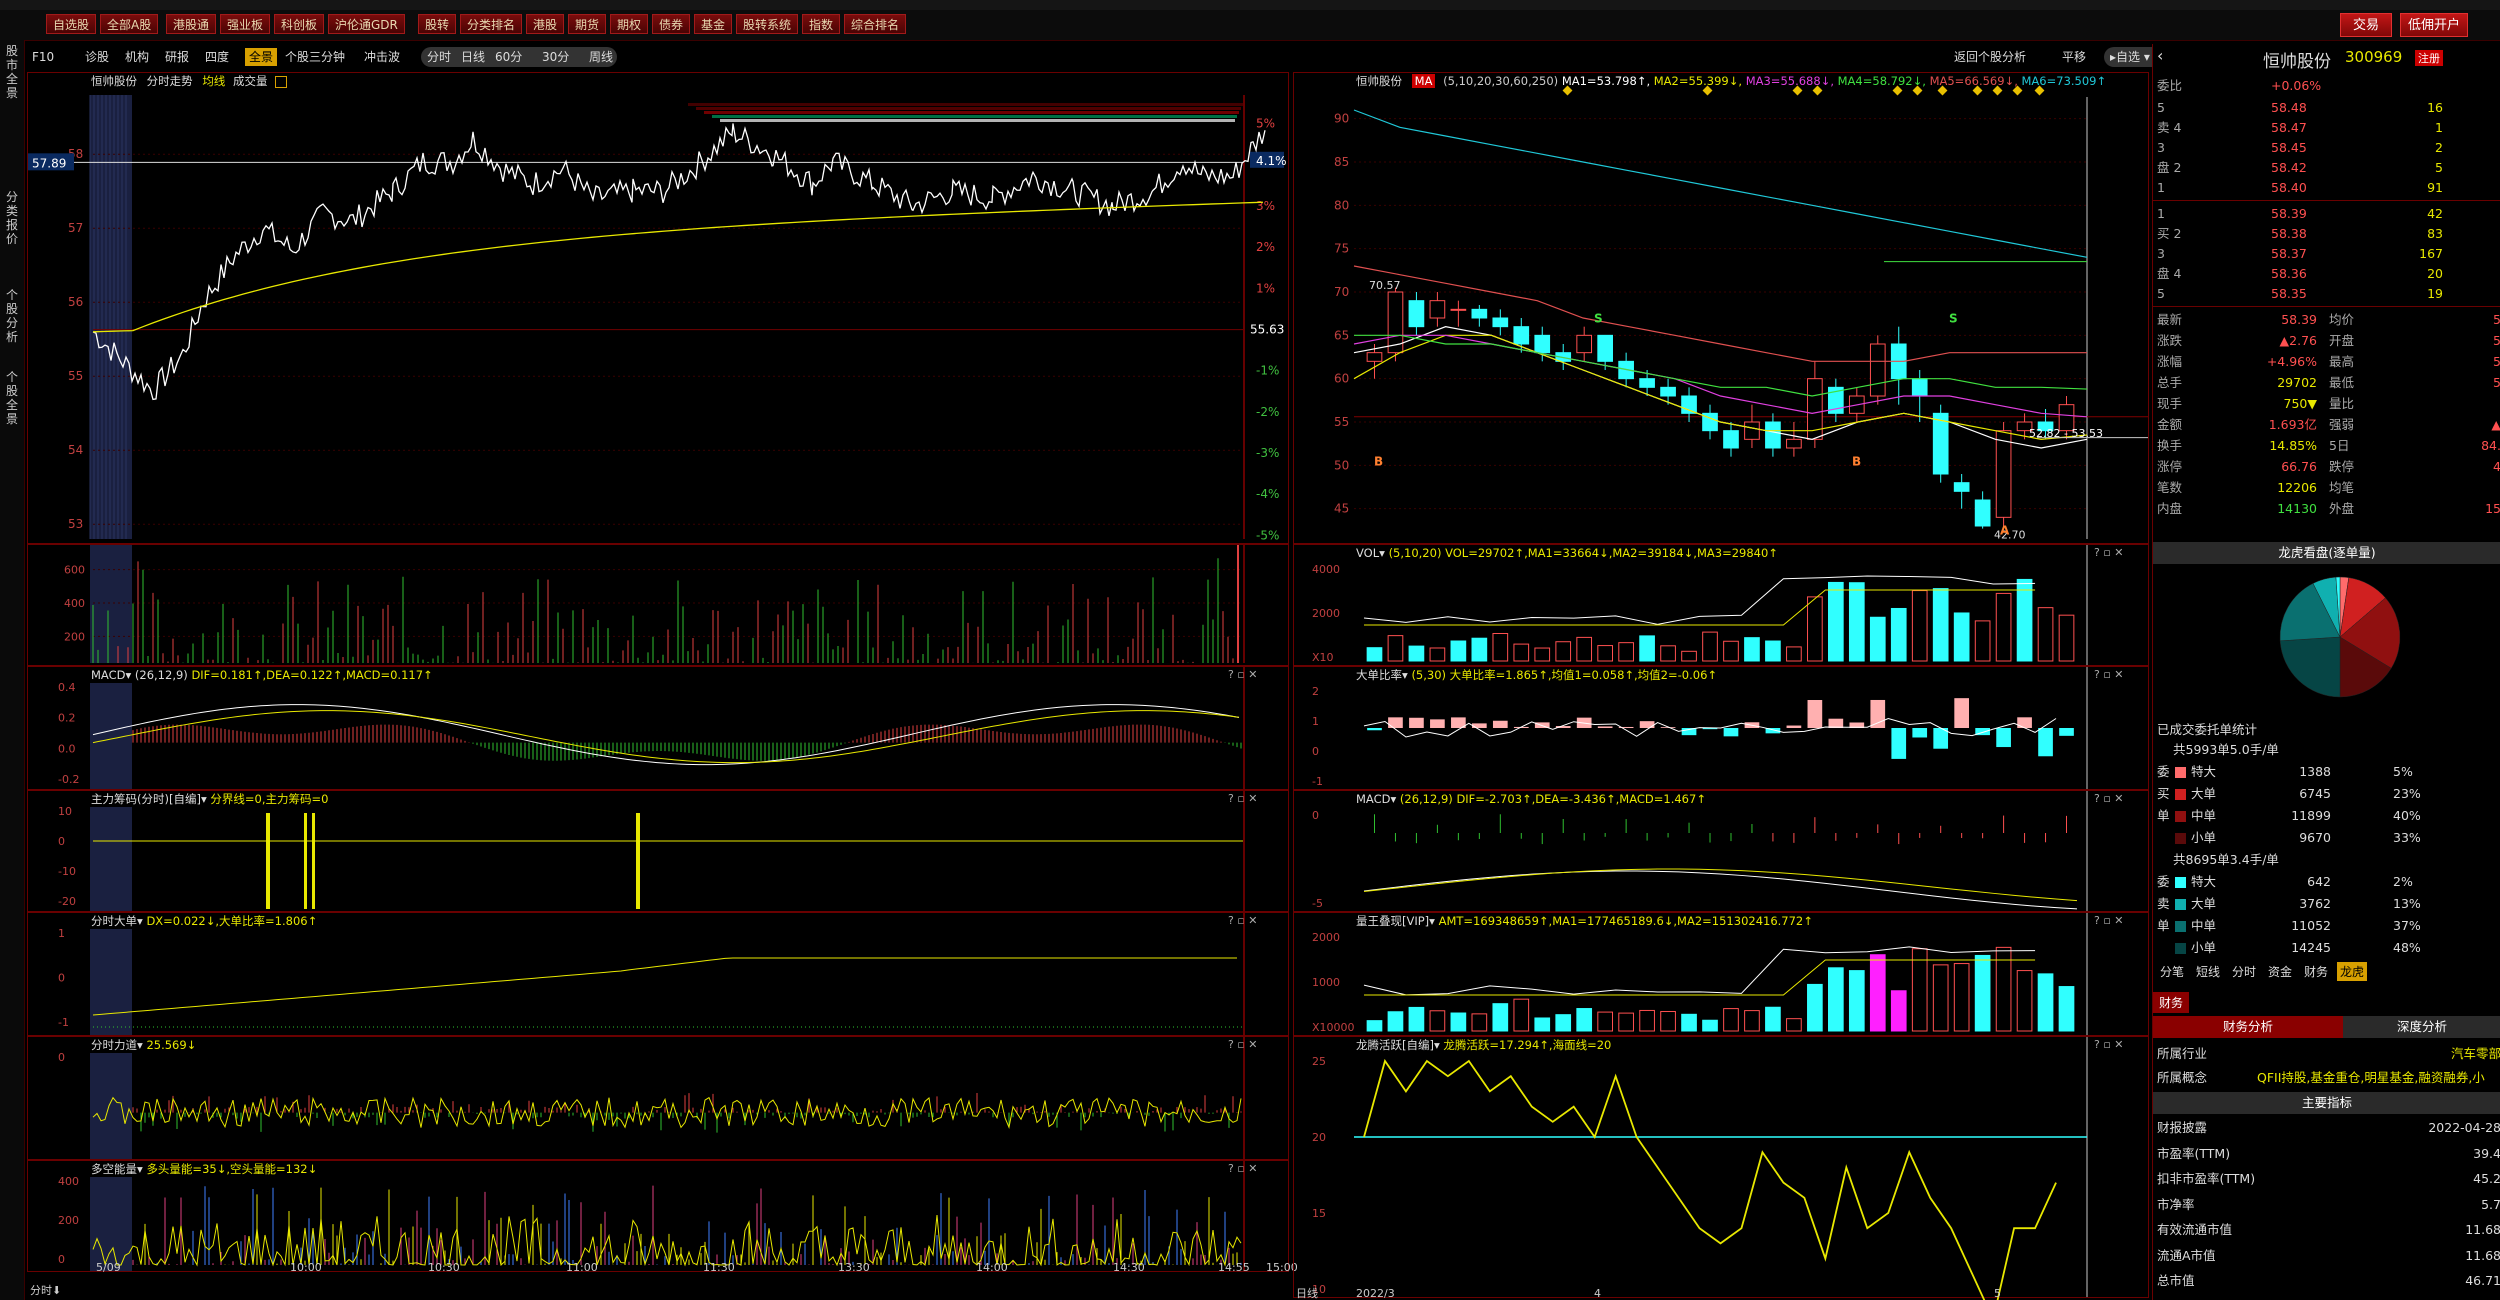 The width and height of the screenshot is (2500, 1300). What do you see at coordinates (555, 57) in the screenshot?
I see `period-item: 30分` at bounding box center [555, 57].